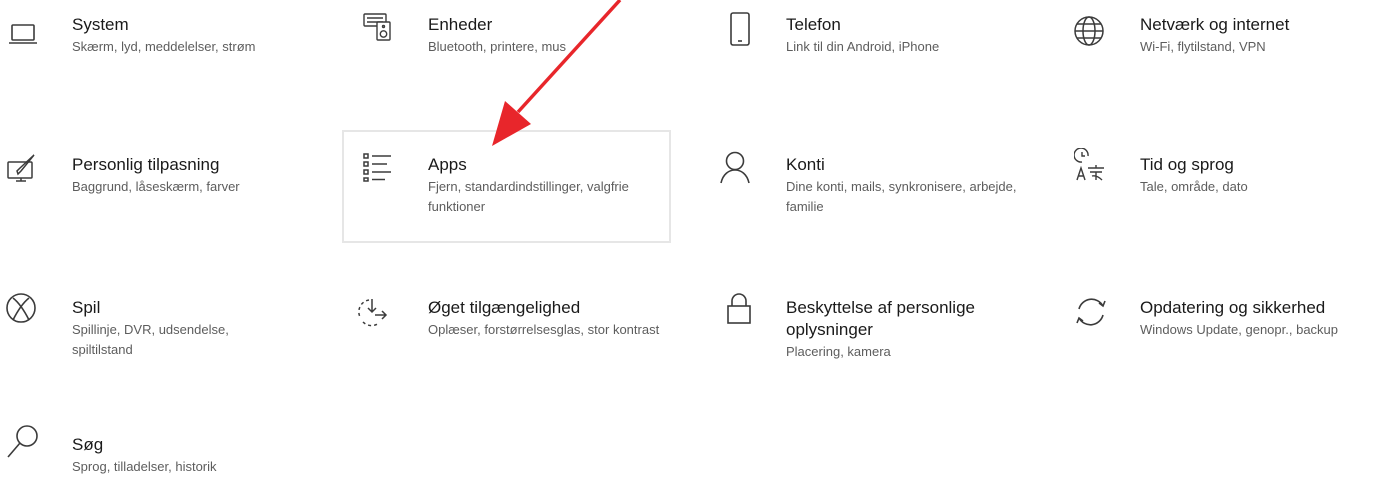 The height and width of the screenshot is (482, 1374). What do you see at coordinates (460, 24) in the screenshot?
I see `tile-title: Enheder` at bounding box center [460, 24].